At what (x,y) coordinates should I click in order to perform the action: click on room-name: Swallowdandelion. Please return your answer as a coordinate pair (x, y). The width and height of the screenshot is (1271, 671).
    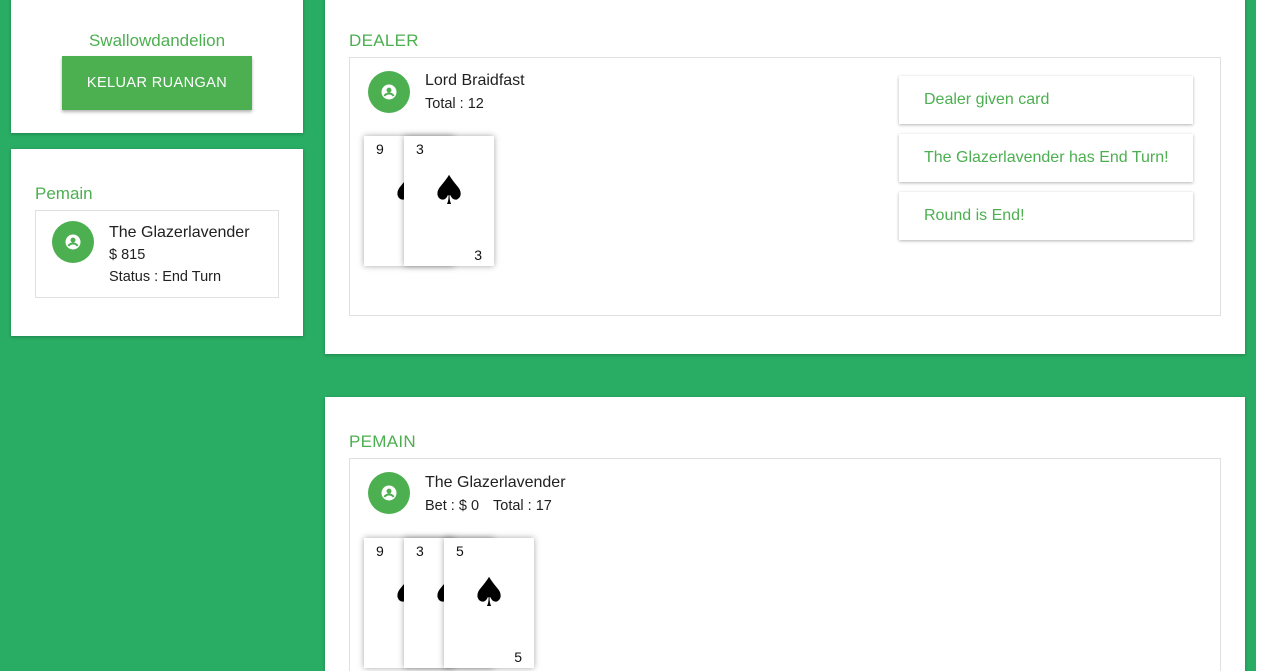
    Looking at the image, I should click on (157, 40).